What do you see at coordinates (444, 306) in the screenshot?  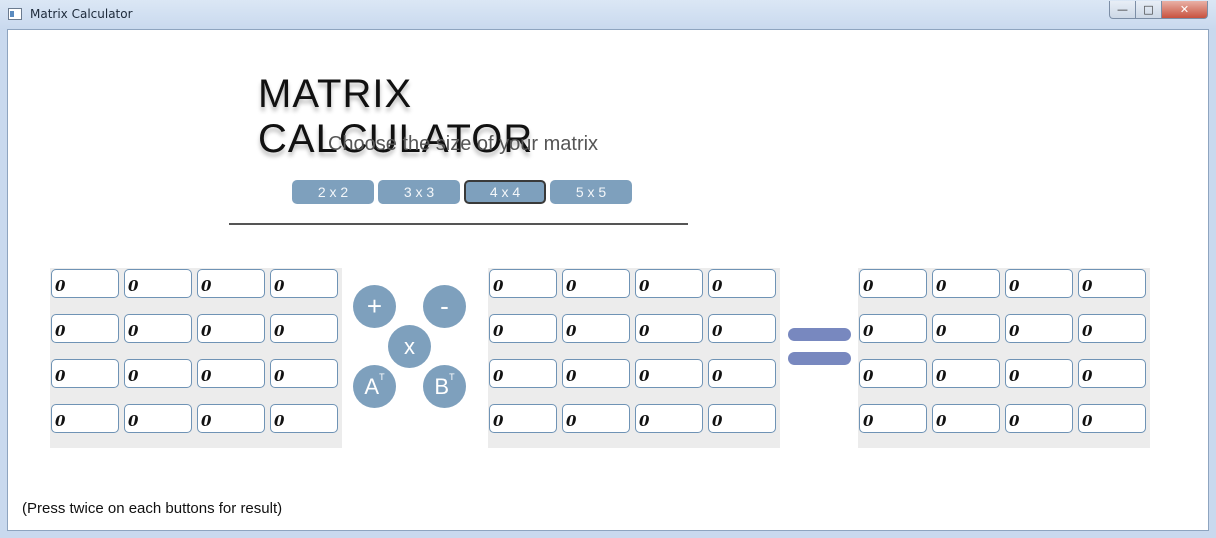 I see `subtract-button: -` at bounding box center [444, 306].